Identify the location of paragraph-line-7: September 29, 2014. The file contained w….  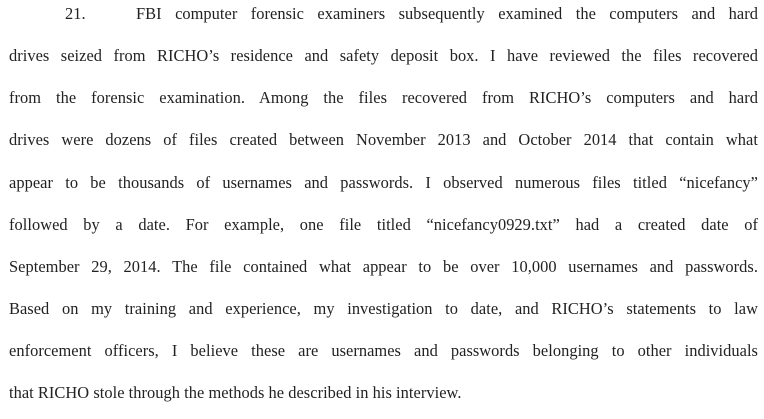
(383, 266).